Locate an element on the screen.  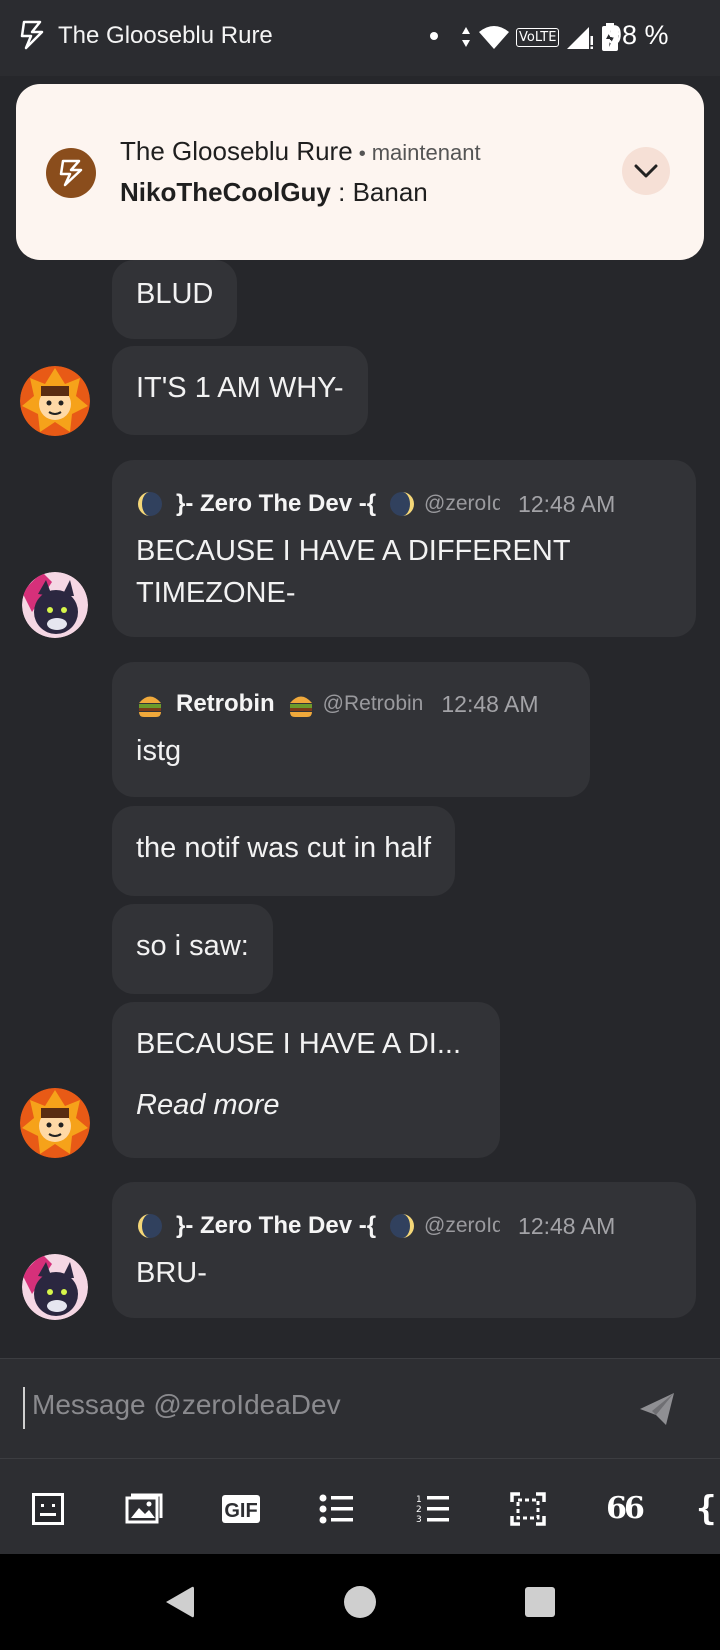
notification-expand-button is located at coordinates (646, 171).